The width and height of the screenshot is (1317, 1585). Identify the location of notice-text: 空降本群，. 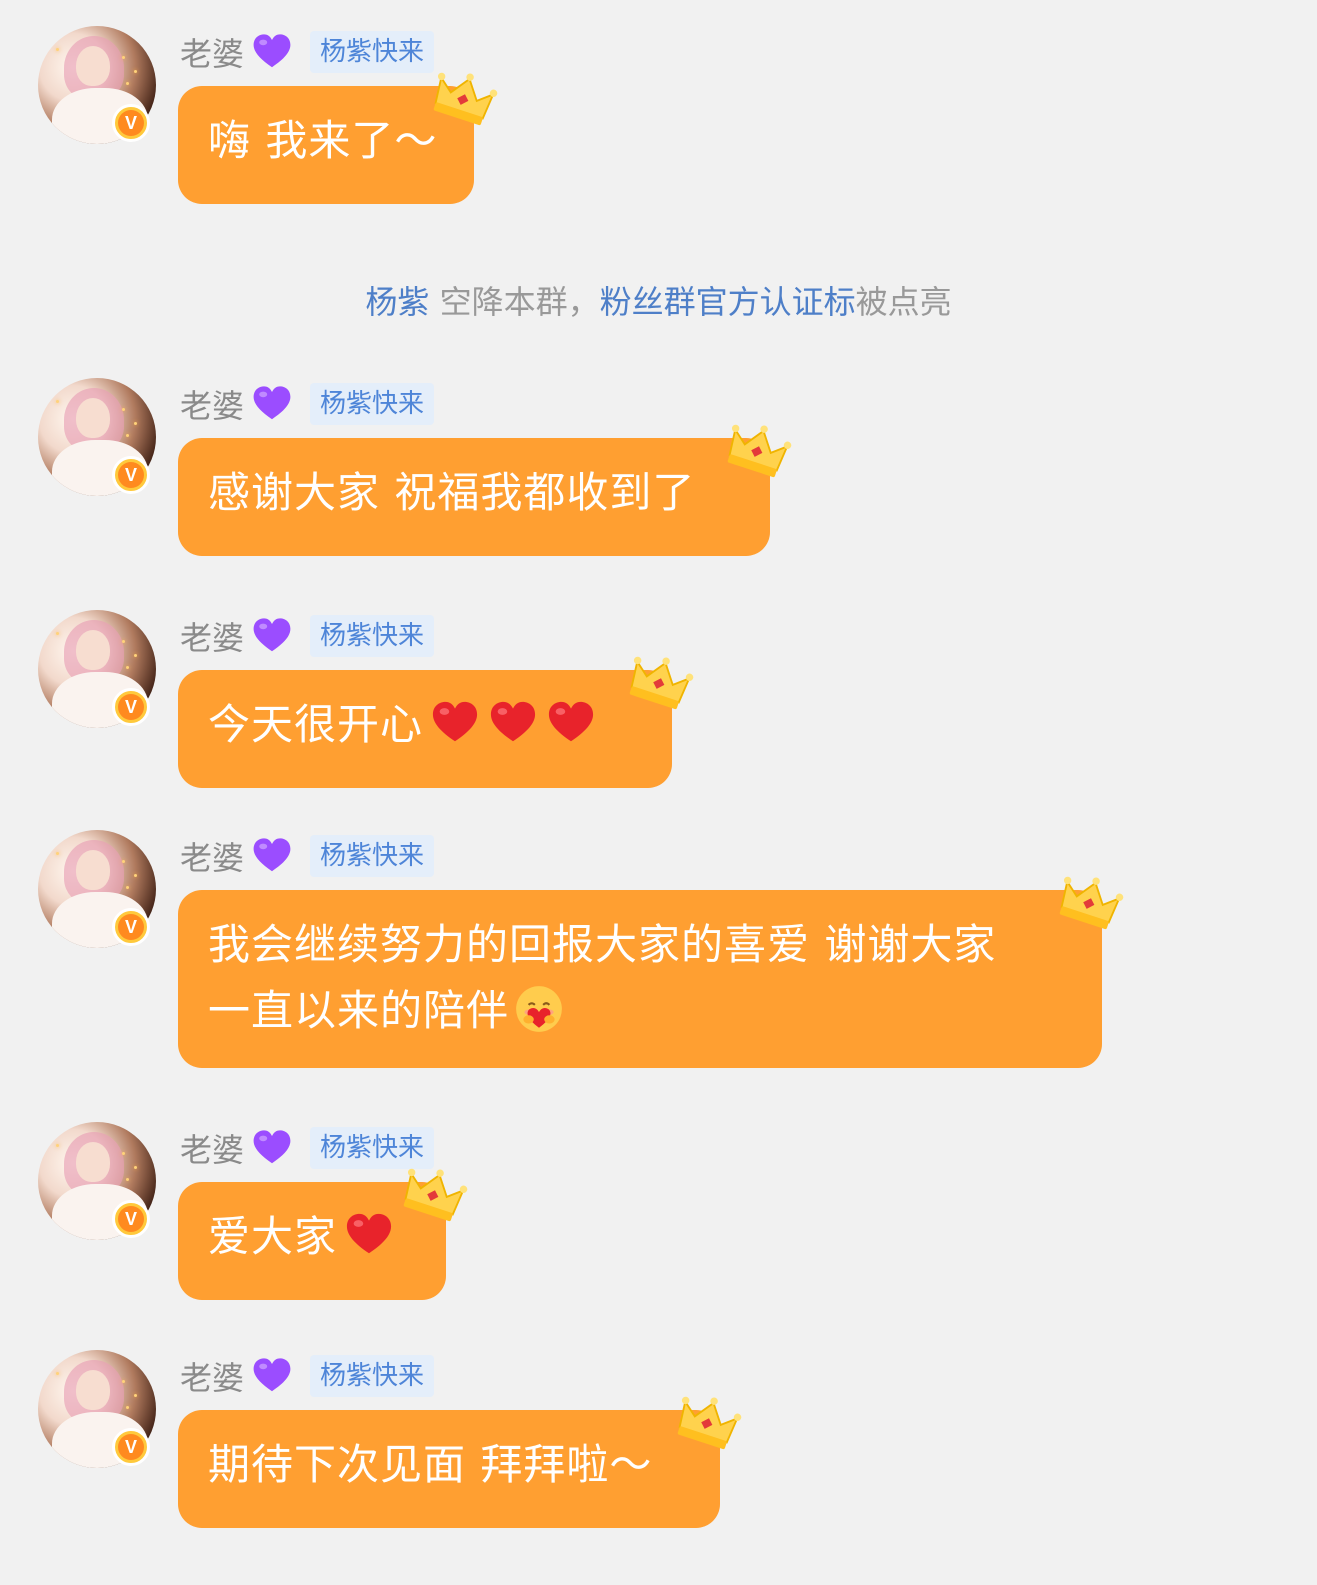
(514, 302).